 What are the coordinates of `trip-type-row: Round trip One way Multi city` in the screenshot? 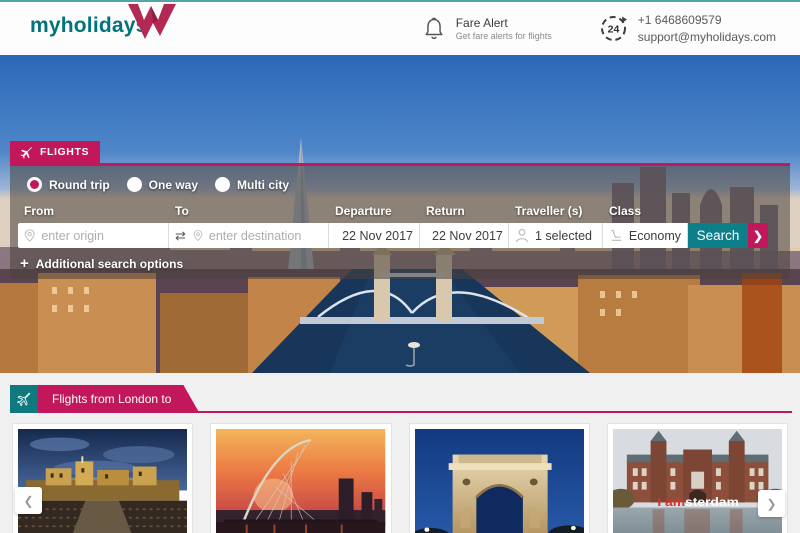 It's located at (404, 184).